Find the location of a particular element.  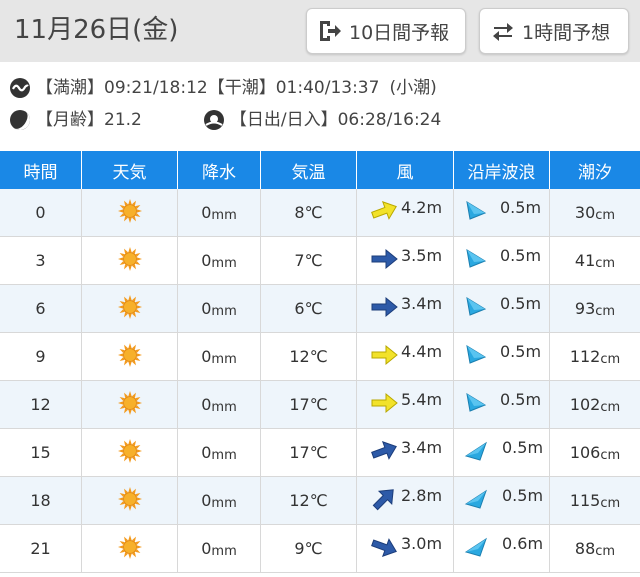

sunrise-sunset-icon is located at coordinates (213, 120).